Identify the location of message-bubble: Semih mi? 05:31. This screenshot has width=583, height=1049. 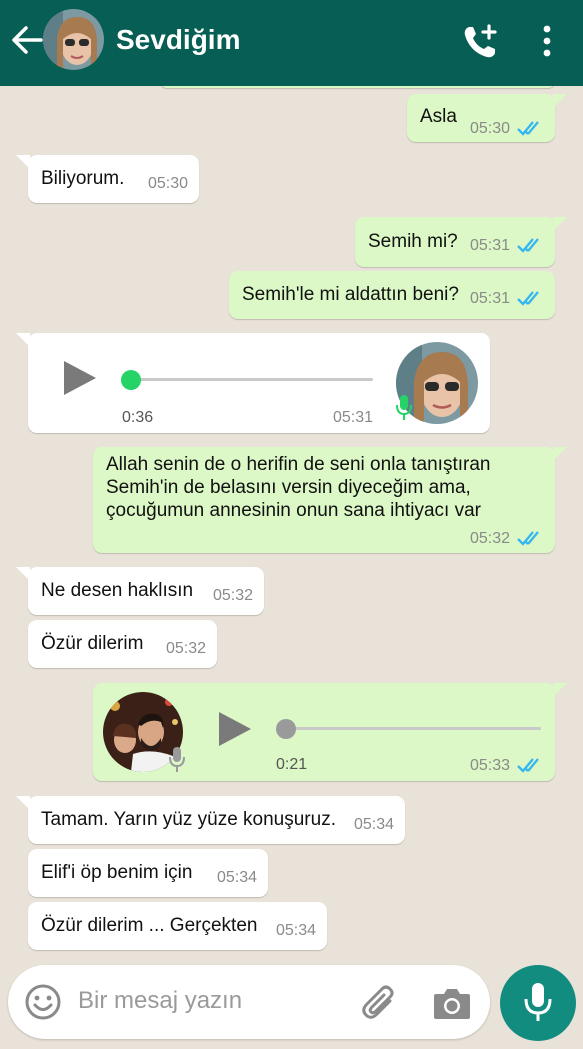
(461, 242).